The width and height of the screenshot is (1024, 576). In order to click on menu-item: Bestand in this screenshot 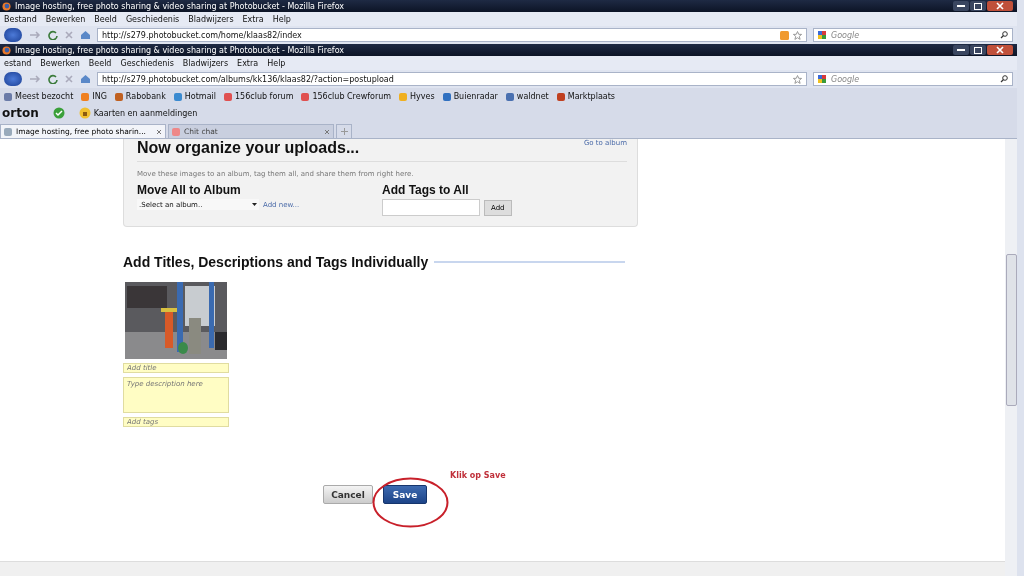, I will do `click(20, 19)`.